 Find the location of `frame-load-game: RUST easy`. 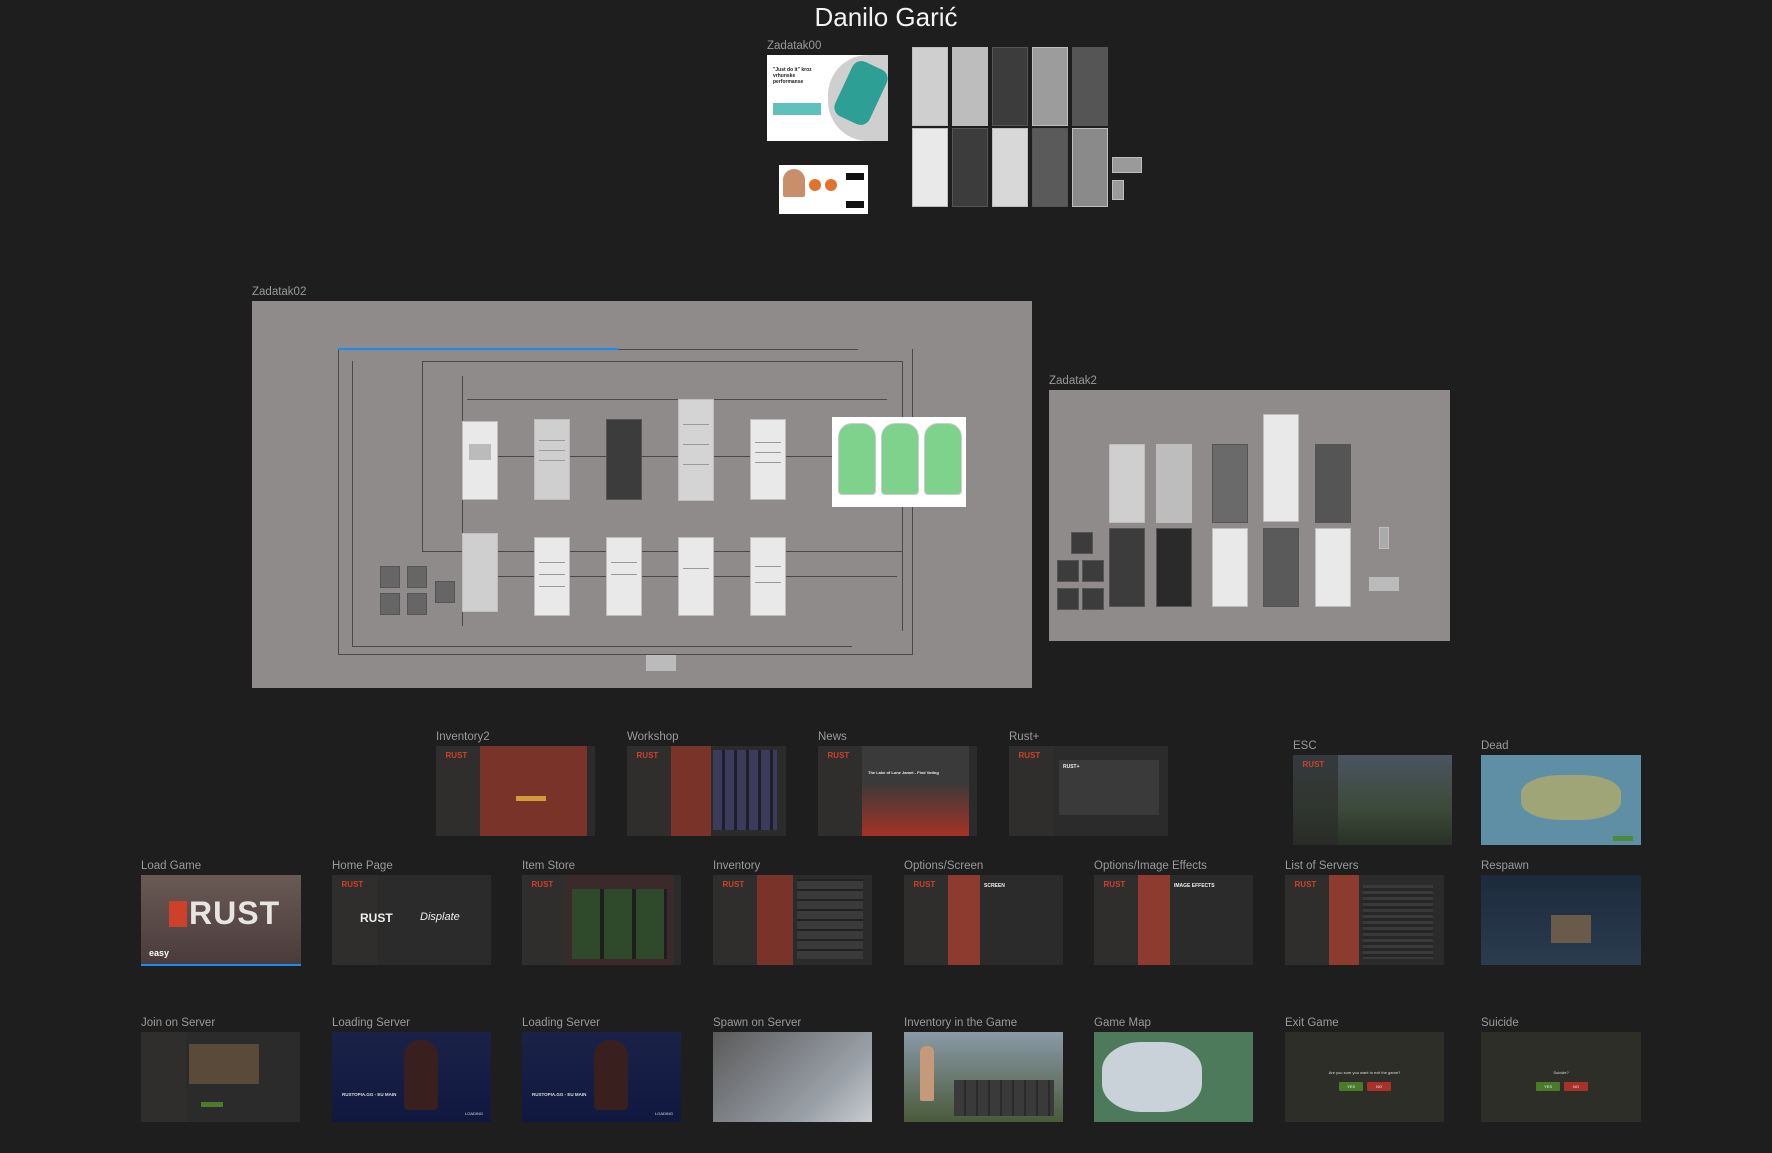

frame-load-game: RUST easy is located at coordinates (221, 920).